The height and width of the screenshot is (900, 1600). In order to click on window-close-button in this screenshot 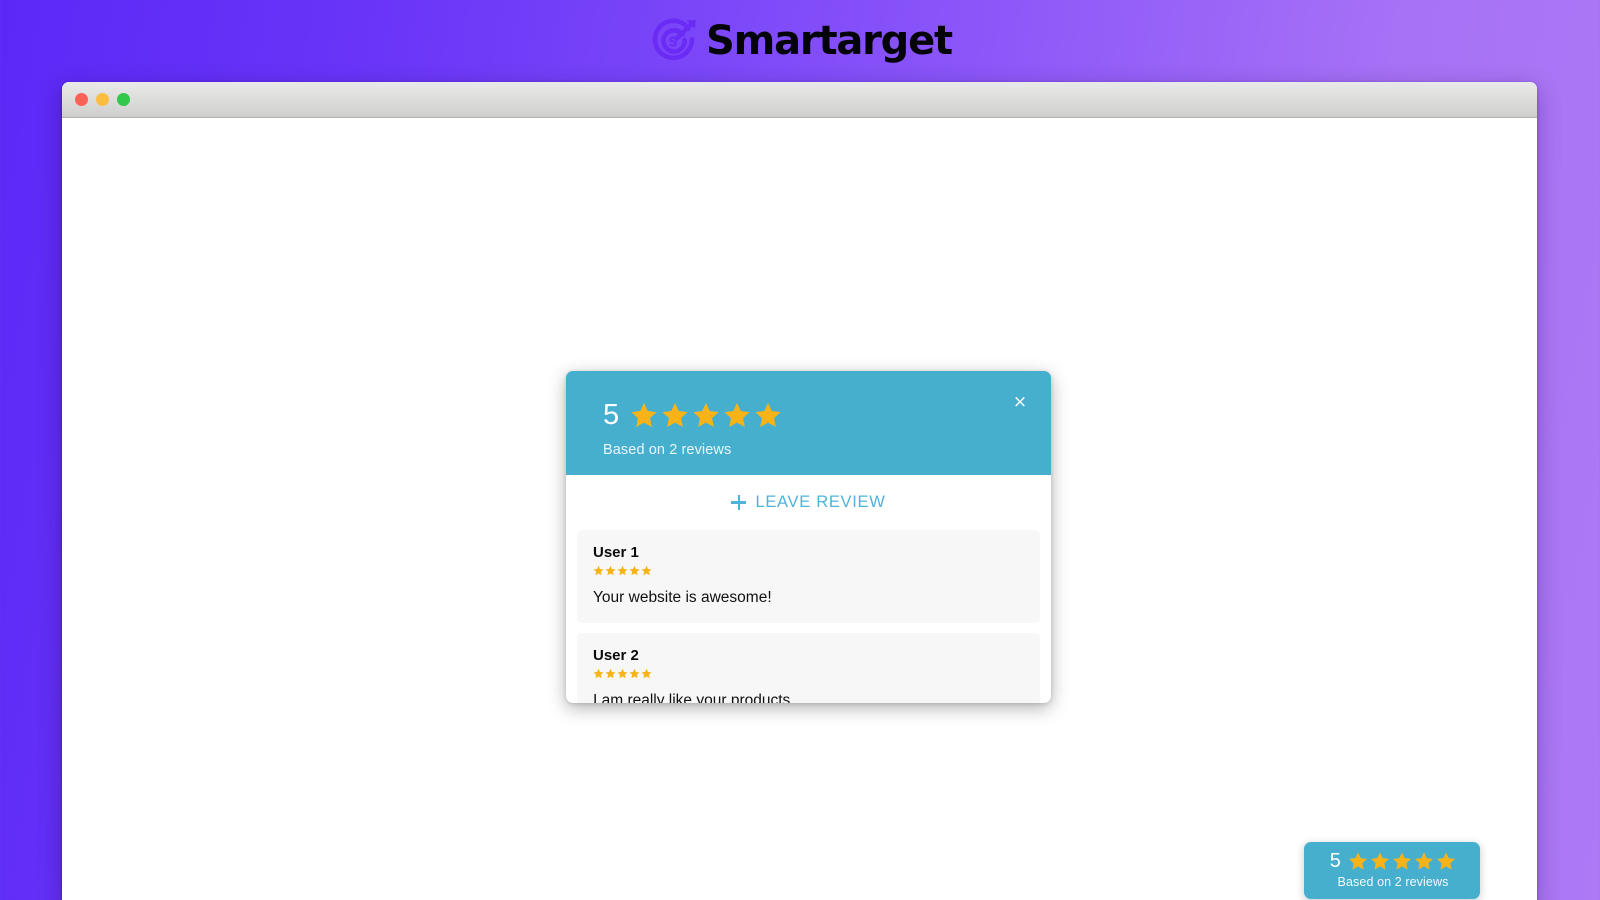, I will do `click(81, 99)`.